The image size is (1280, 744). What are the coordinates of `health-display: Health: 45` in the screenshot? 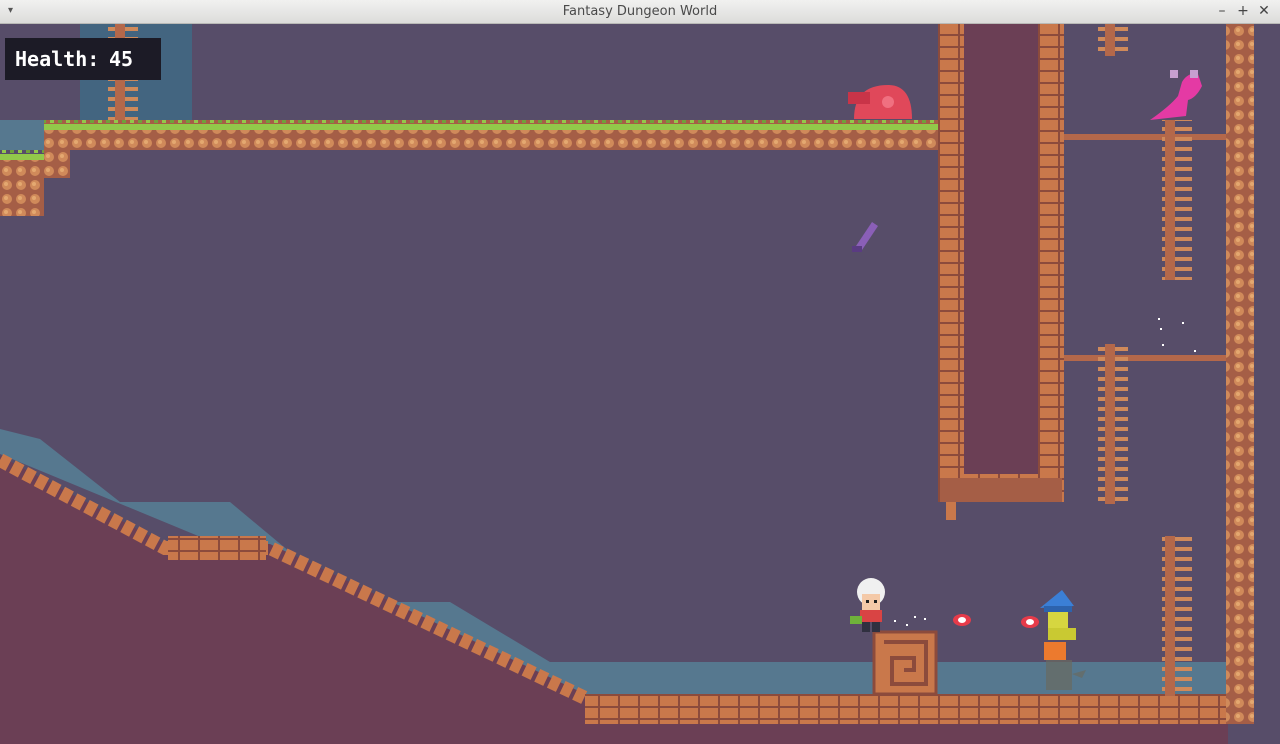 It's located at (83, 59).